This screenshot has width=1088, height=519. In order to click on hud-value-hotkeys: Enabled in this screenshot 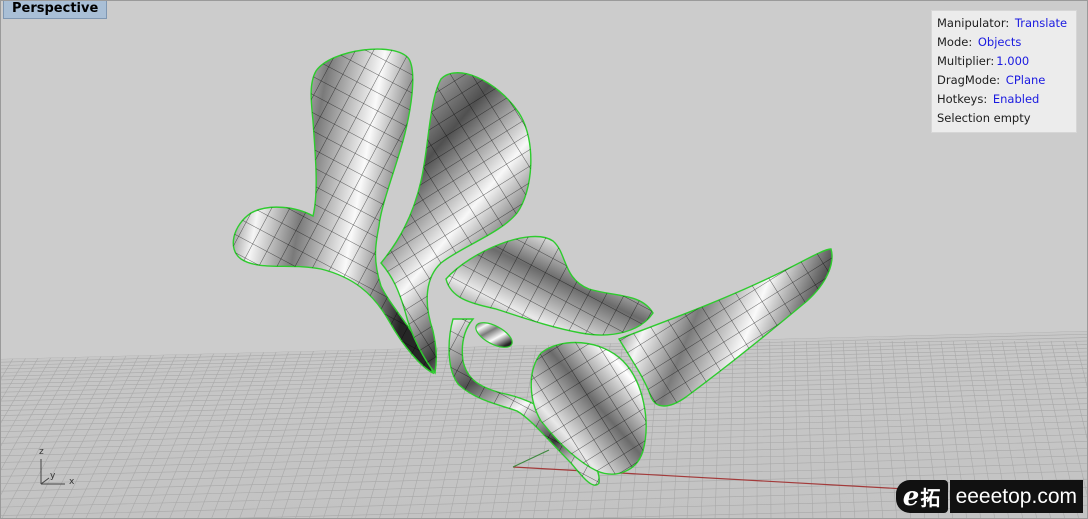, I will do `click(1016, 99)`.